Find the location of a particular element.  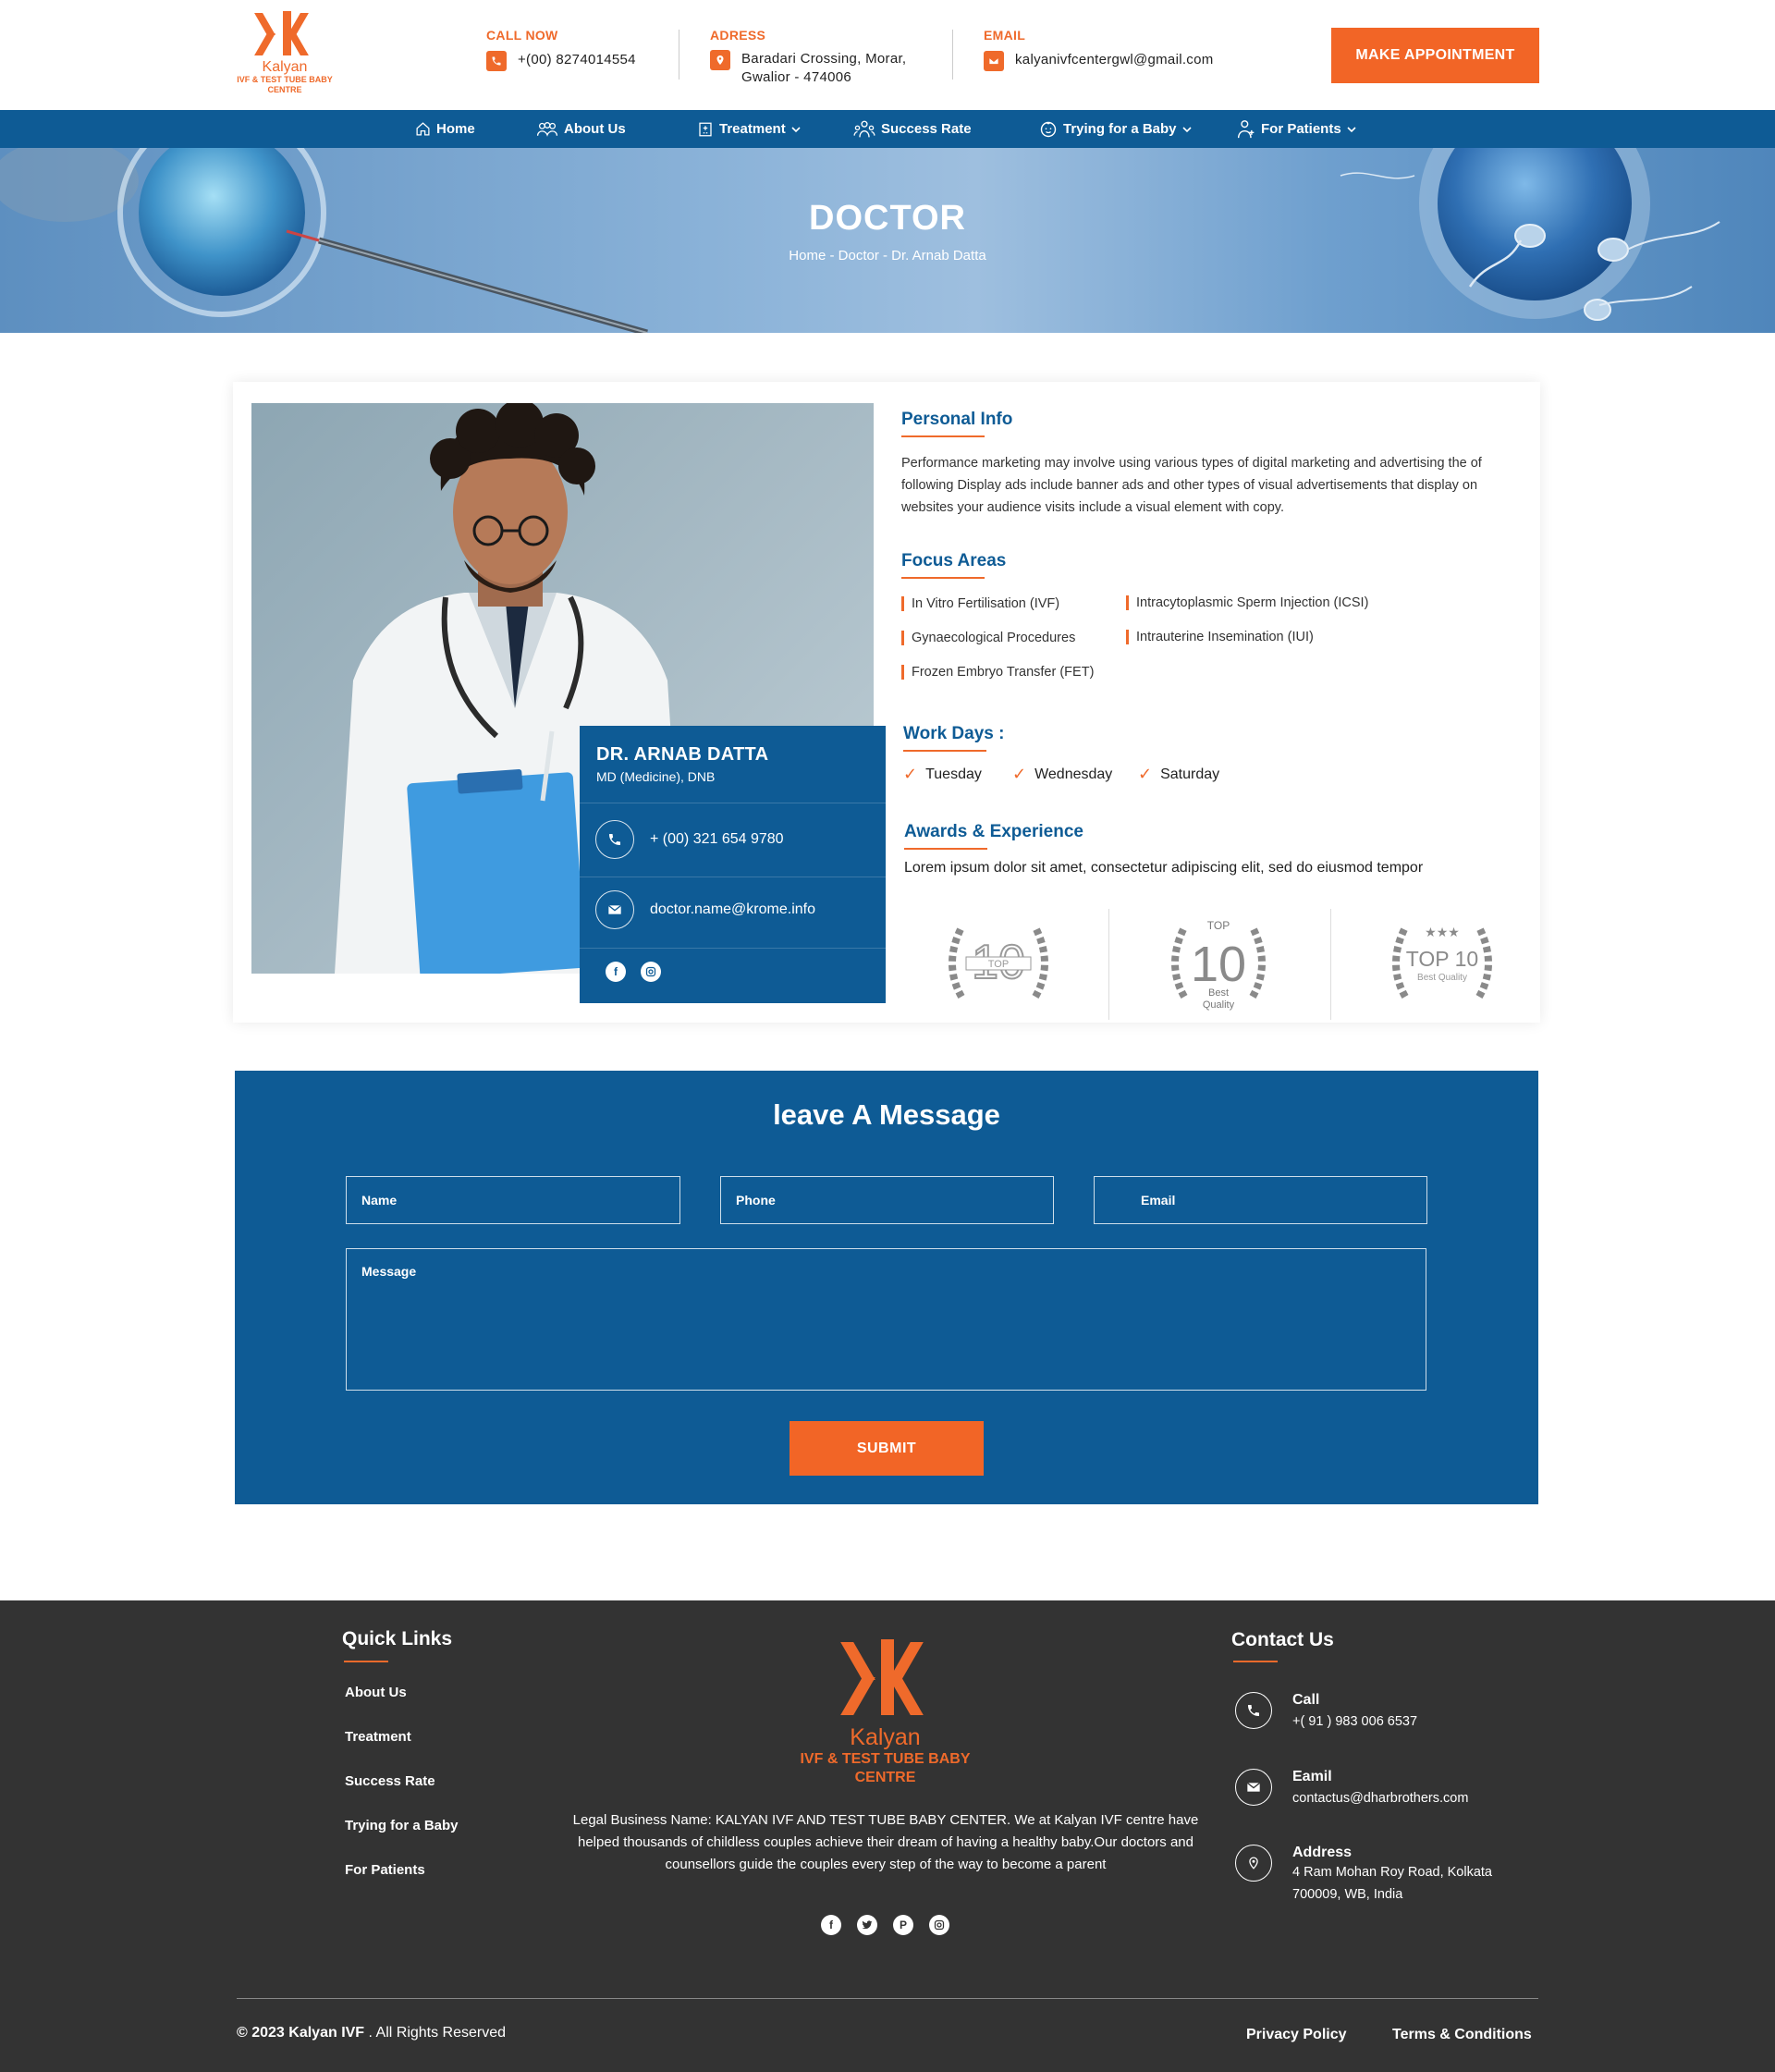

footer-contact-call: Call +( 91 ) 983 006 6537 is located at coordinates (1326, 1712).